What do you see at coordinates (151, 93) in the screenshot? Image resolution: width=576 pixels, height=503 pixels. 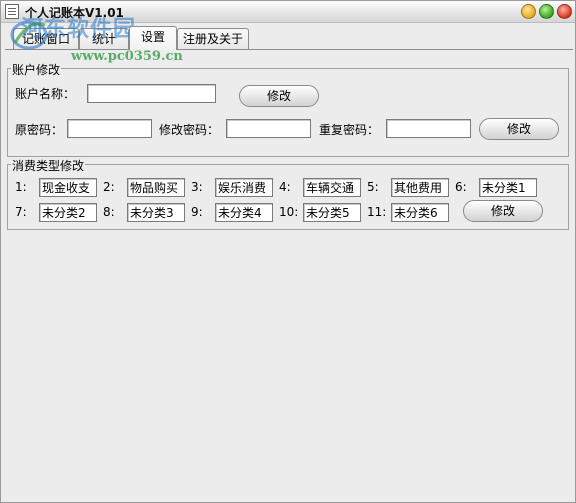 I see `account-name-input` at bounding box center [151, 93].